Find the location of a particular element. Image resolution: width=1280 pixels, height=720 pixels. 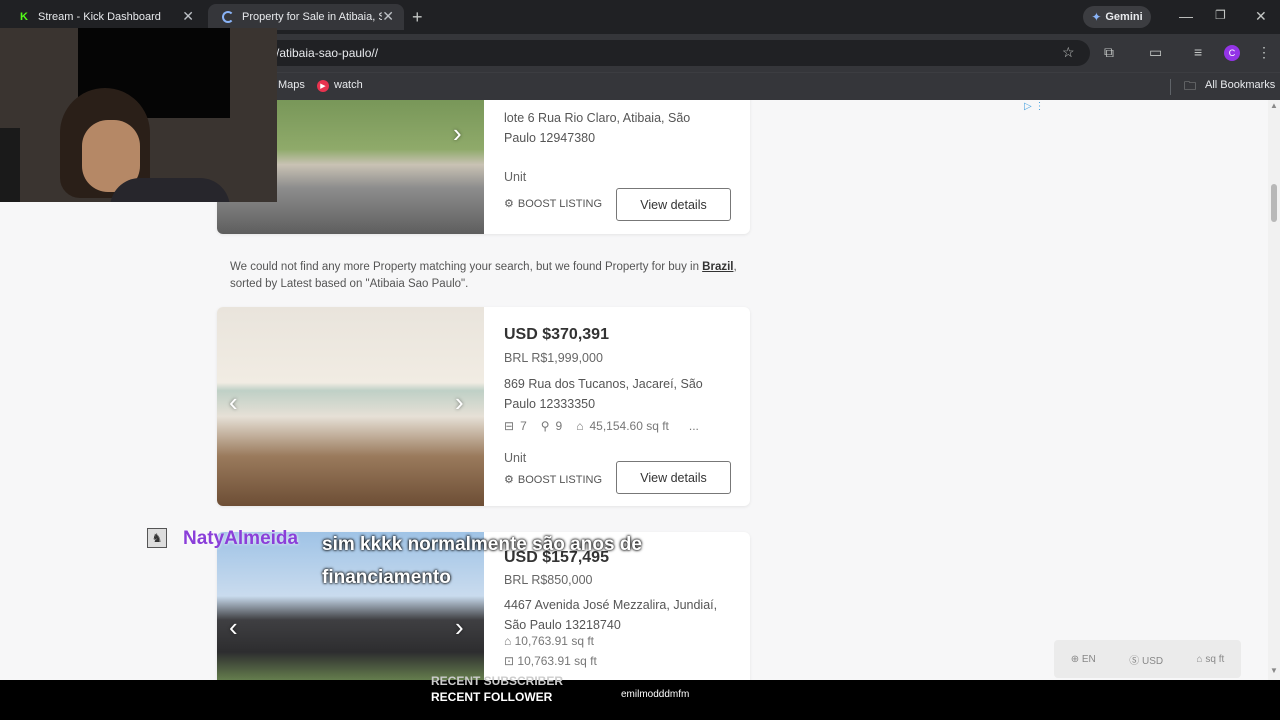

scroll-up-icon: ▲ is located at coordinates (1274, 105).